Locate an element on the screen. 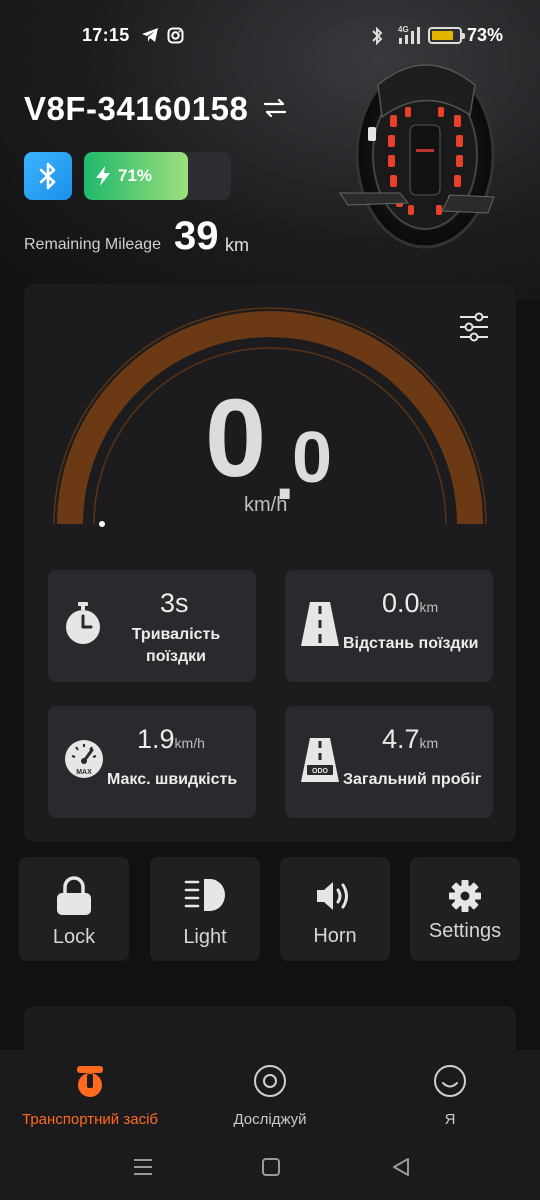  bluetooth-icon is located at coordinates (47, 176).